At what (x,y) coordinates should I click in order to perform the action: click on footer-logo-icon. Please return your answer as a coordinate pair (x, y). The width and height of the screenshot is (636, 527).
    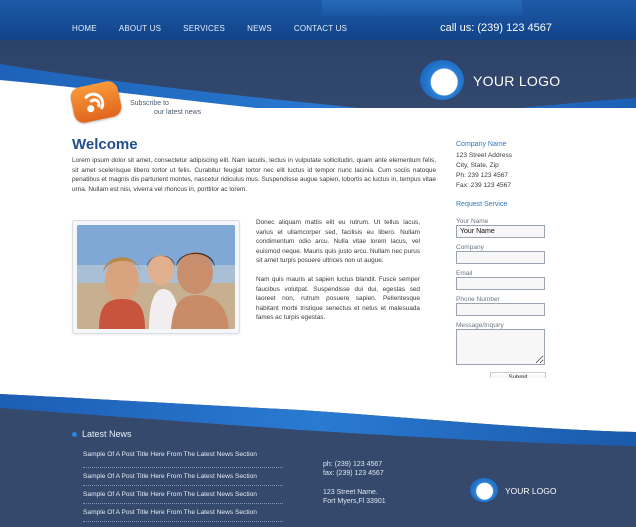
    Looking at the image, I should click on (484, 490).